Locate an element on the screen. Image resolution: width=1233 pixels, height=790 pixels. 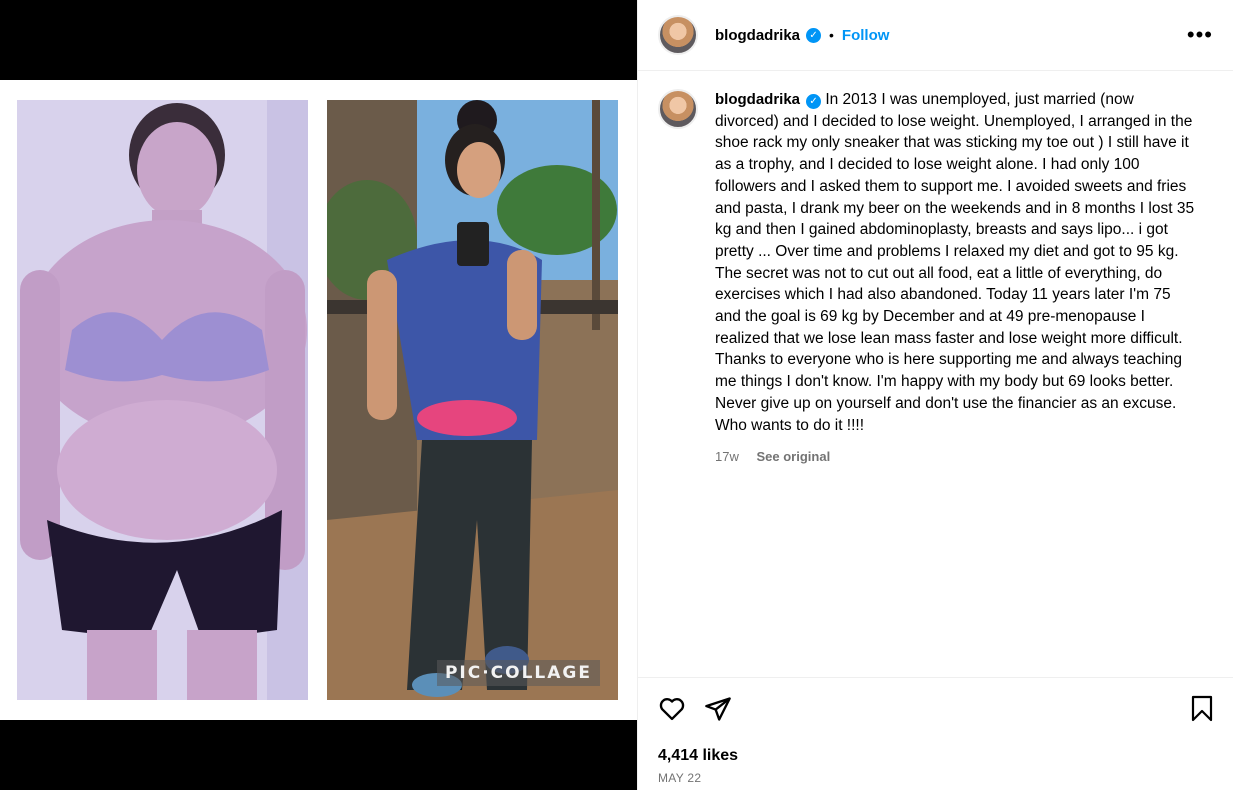
post-actions: 4,414 likes MAY 22 is located at coordinates (935, 733).